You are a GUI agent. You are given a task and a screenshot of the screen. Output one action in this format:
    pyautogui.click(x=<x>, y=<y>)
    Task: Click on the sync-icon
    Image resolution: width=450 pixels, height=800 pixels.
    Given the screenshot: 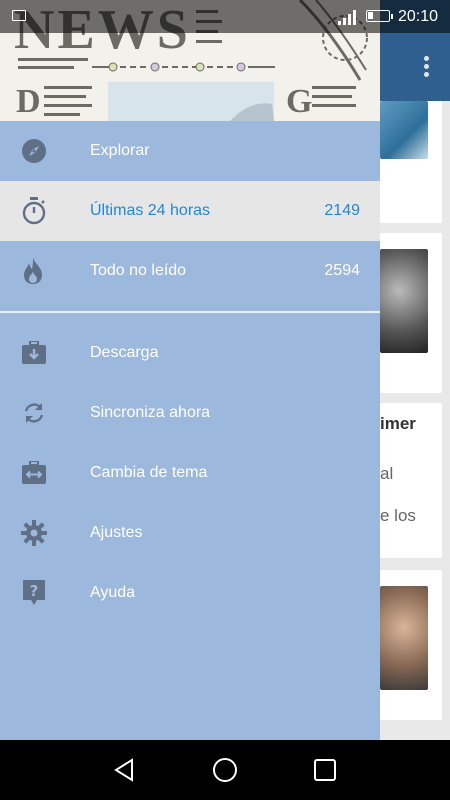 What is the action you would take?
    pyautogui.click(x=45, y=413)
    